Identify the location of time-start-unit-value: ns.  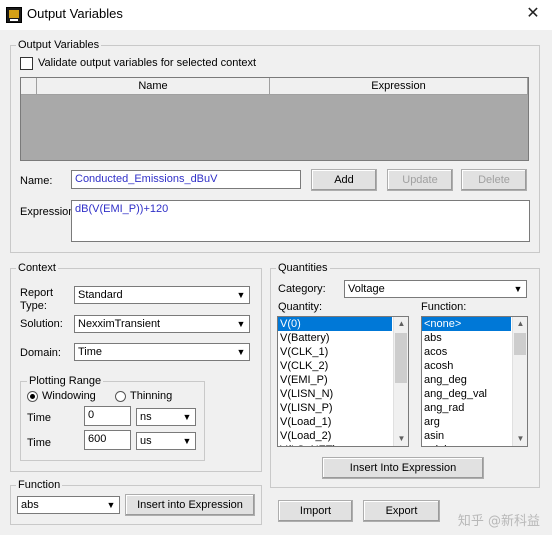
(146, 417).